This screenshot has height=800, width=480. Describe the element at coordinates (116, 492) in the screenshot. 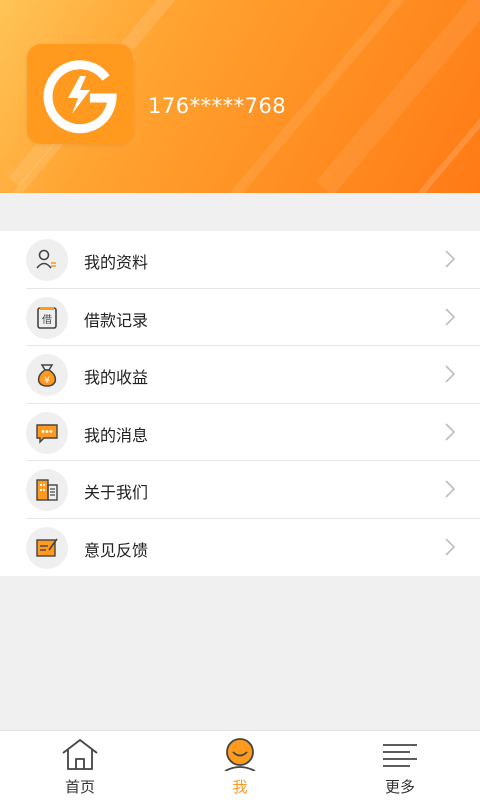

I see `menu-item-label: 关于我们` at that location.